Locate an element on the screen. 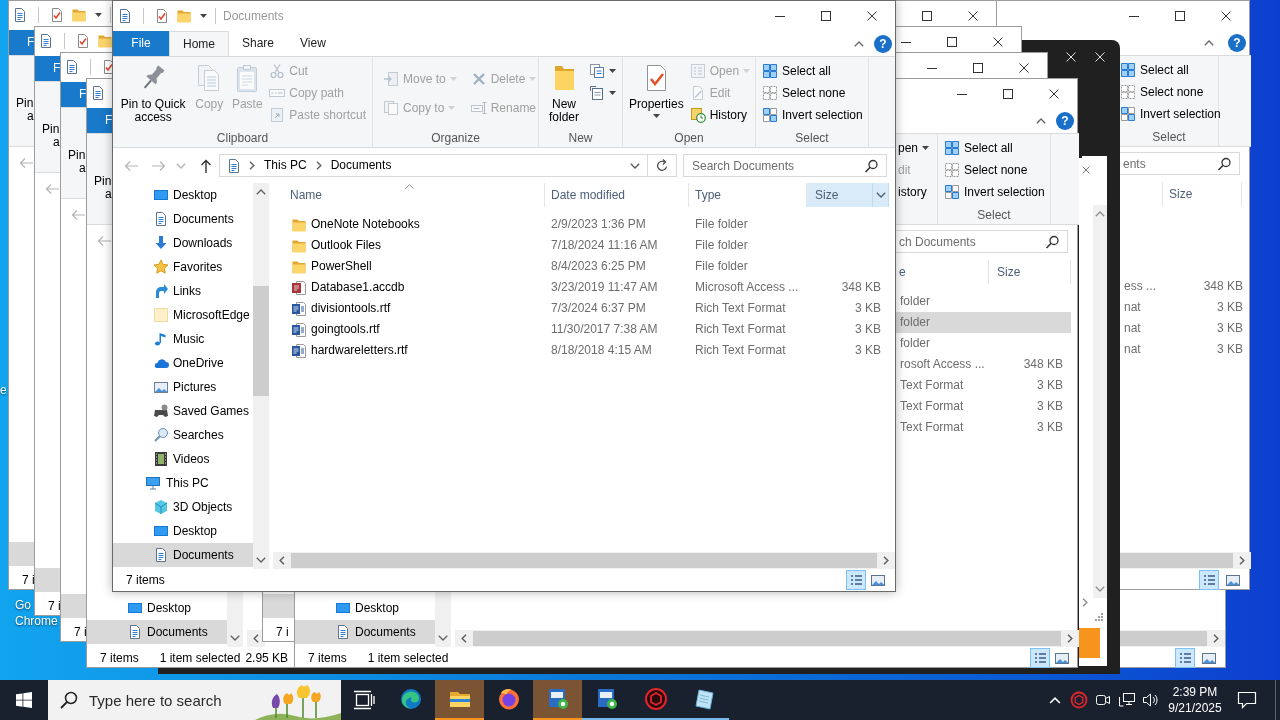 The width and height of the screenshot is (1280, 720). nav-item: Saved Games is located at coordinates (183, 411).